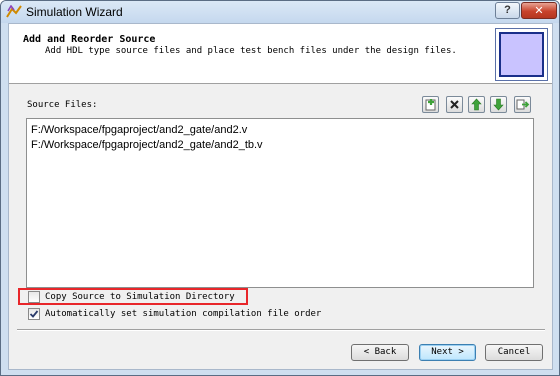  I want to click on move-up-icon, so click(476, 104).